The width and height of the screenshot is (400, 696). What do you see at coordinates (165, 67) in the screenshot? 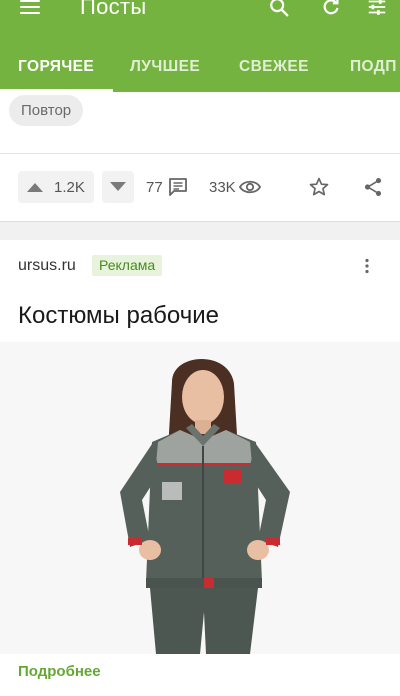
I see `tab-best: ЛУЧШЕЕ` at bounding box center [165, 67].